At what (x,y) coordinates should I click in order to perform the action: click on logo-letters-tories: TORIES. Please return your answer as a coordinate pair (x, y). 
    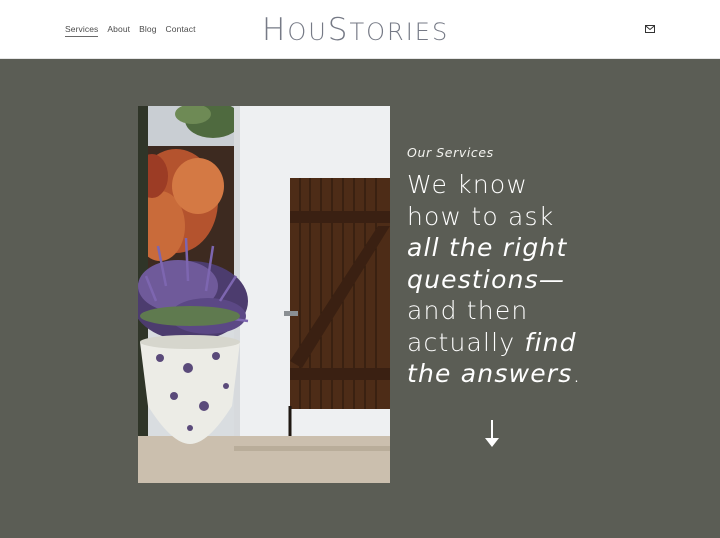
    Looking at the image, I should click on (399, 32).